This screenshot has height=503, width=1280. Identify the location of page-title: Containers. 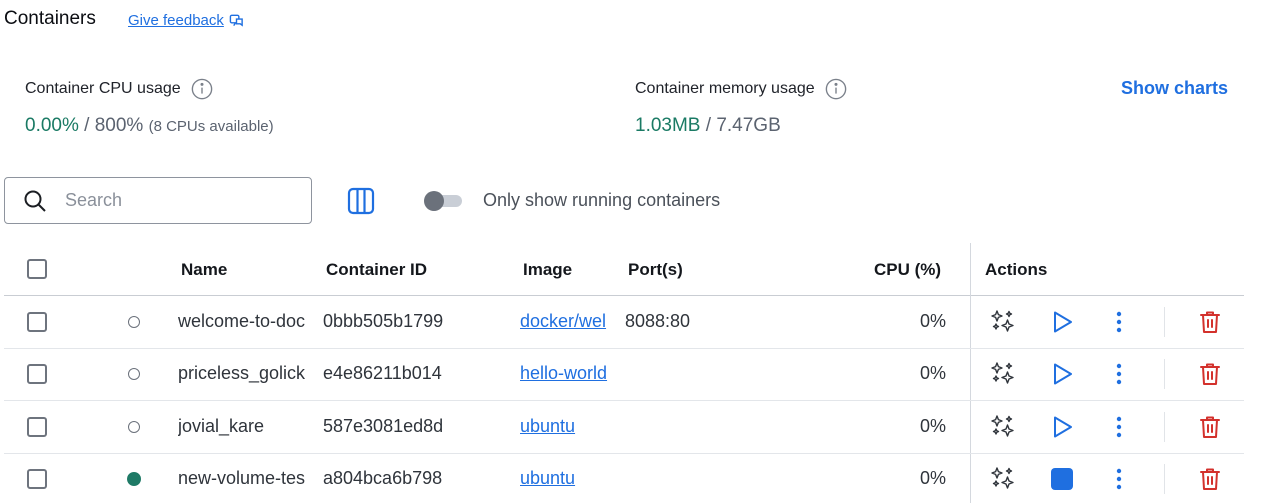
(50, 18).